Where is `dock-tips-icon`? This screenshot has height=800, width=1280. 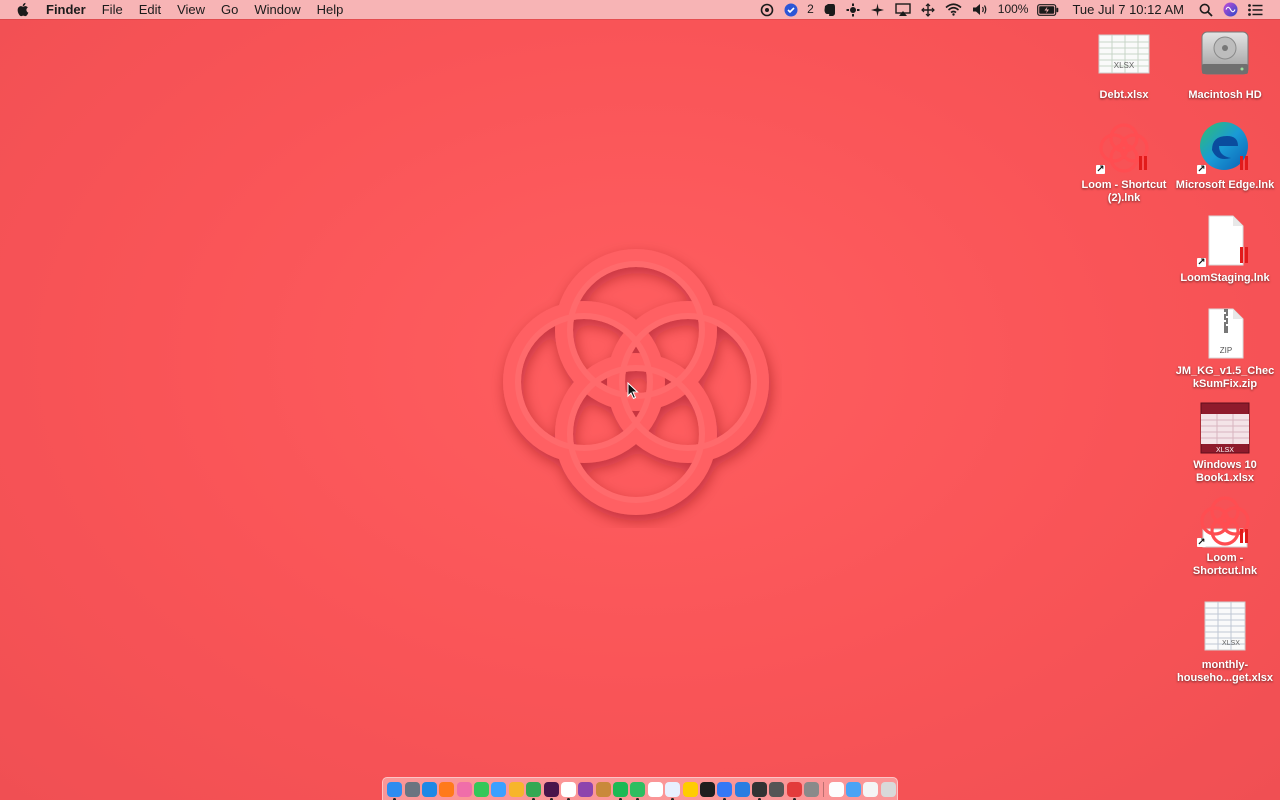 dock-tips-icon is located at coordinates (690, 789).